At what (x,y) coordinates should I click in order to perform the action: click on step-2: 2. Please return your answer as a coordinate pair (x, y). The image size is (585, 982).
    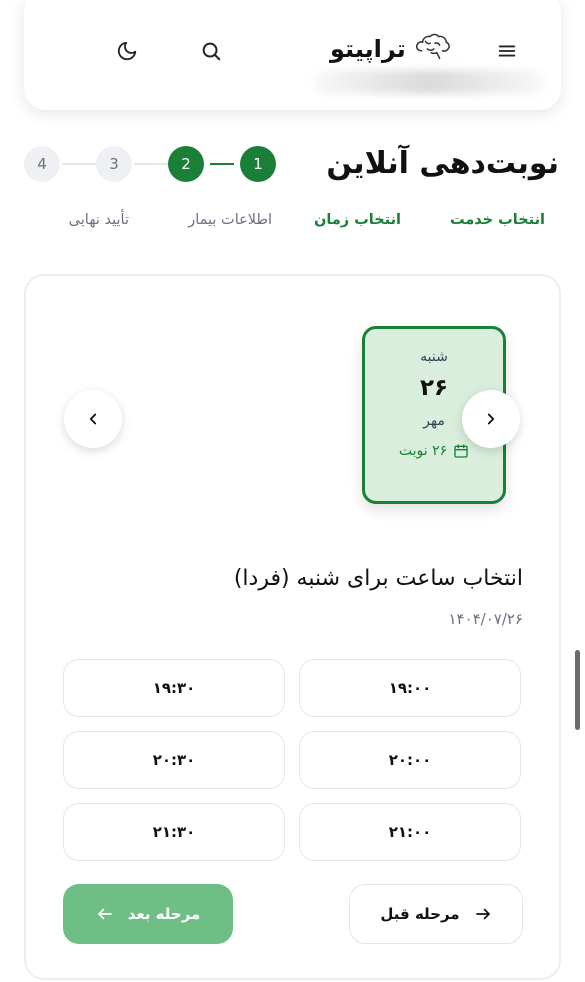
    Looking at the image, I should click on (186, 164).